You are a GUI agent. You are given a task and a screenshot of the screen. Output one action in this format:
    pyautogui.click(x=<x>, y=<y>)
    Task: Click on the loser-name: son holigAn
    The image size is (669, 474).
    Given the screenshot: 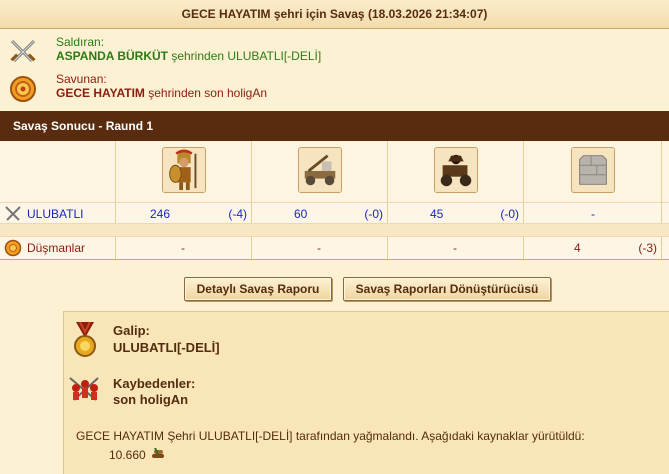 What is the action you would take?
    pyautogui.click(x=151, y=399)
    